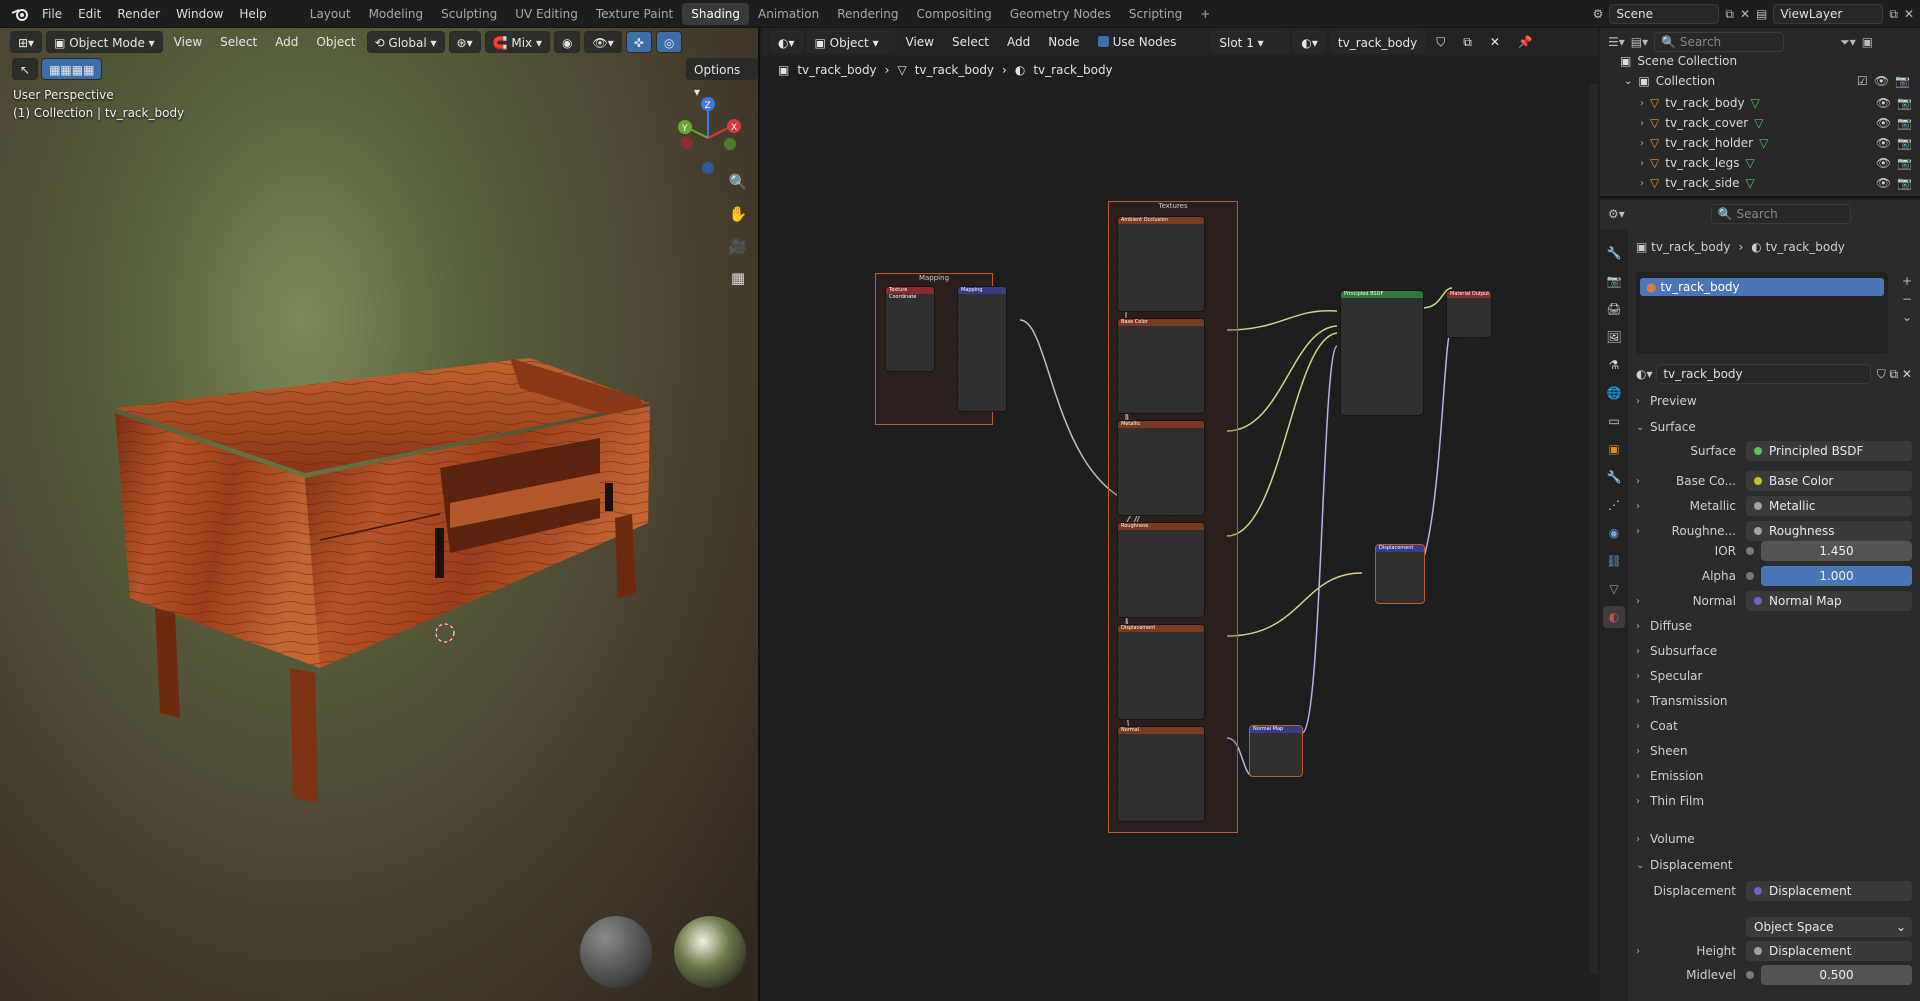 The width and height of the screenshot is (1920, 1001). Describe the element at coordinates (1776, 123) in the screenshot. I see `outliner-item: › ▽ tv_rack_cover ▽ 👁 📷` at that location.